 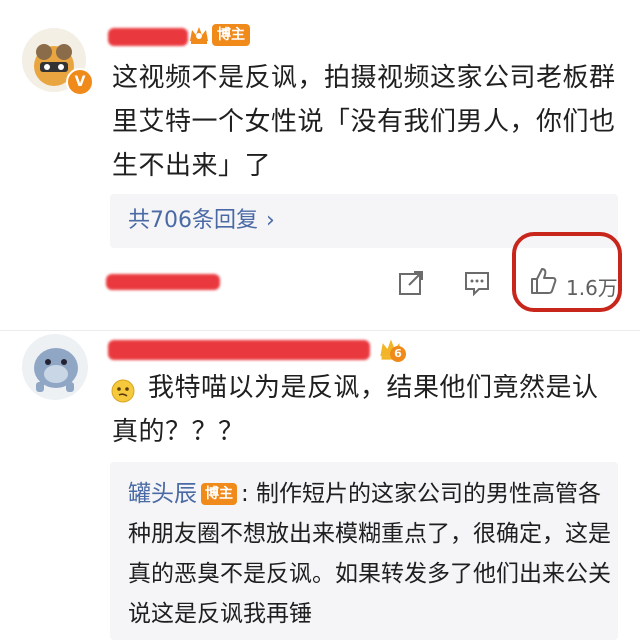 I want to click on share-icon, so click(x=411, y=283).